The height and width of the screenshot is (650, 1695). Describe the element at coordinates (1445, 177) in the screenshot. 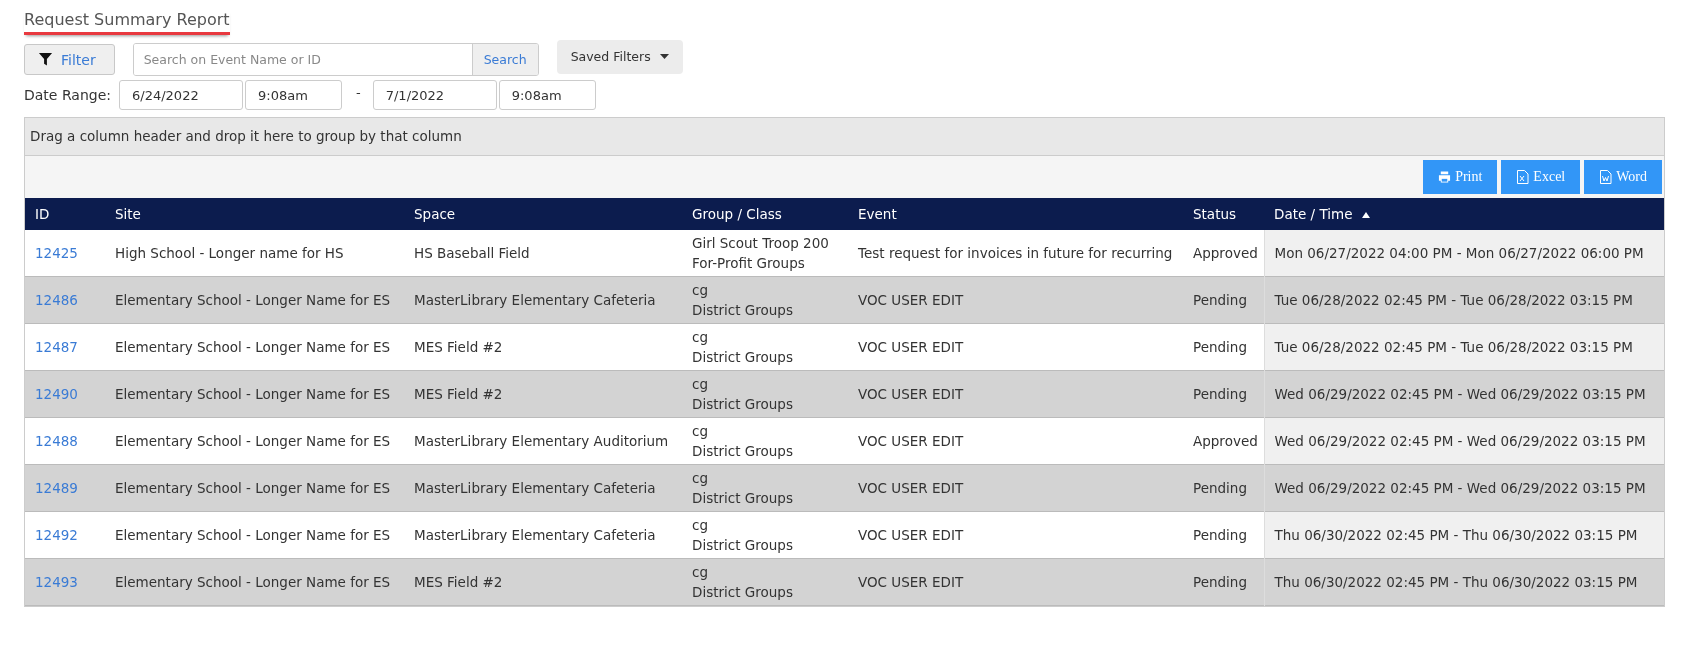

I see `printer-icon` at that location.